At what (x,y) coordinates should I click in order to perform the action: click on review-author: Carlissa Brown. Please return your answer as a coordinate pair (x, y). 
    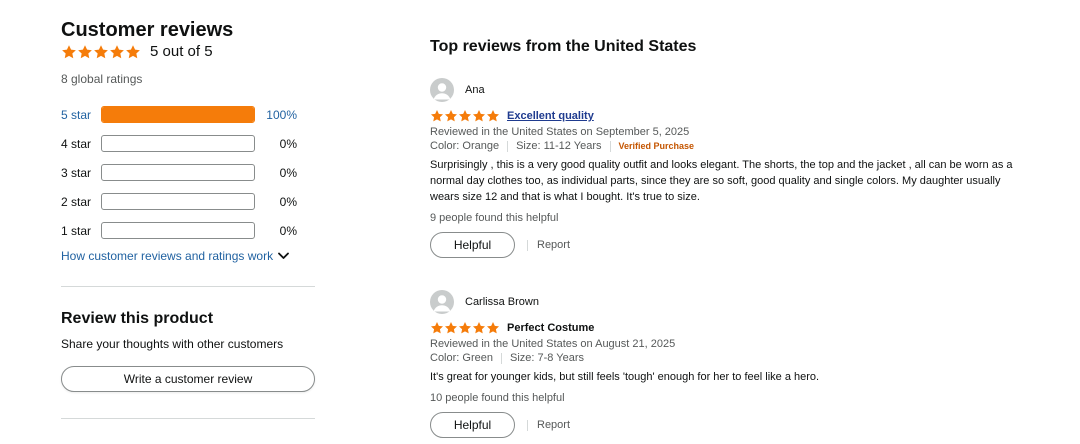
    Looking at the image, I should click on (502, 302).